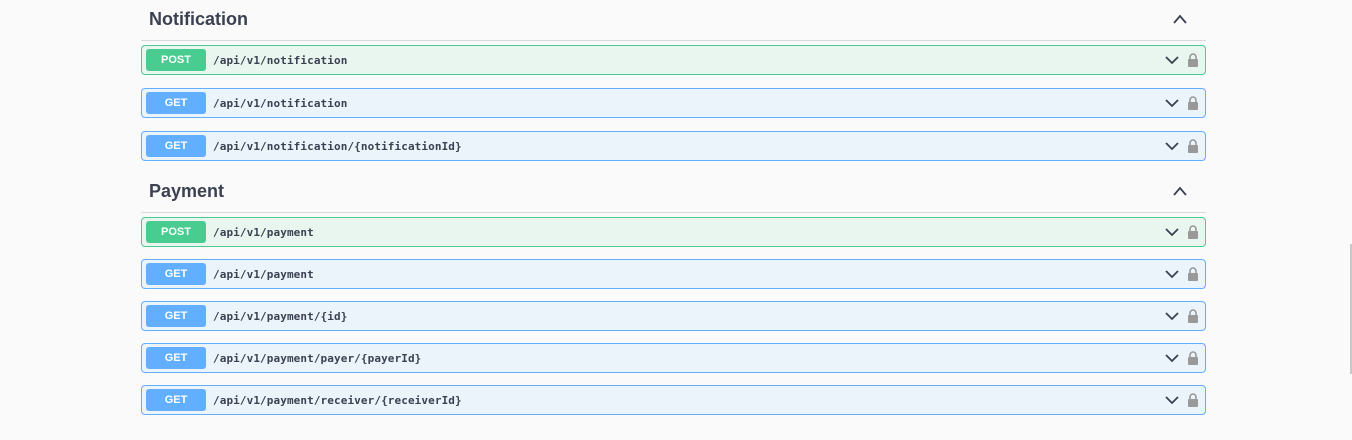  What do you see at coordinates (280, 316) in the screenshot?
I see `operation-path: /api/v1/payment/{id}` at bounding box center [280, 316].